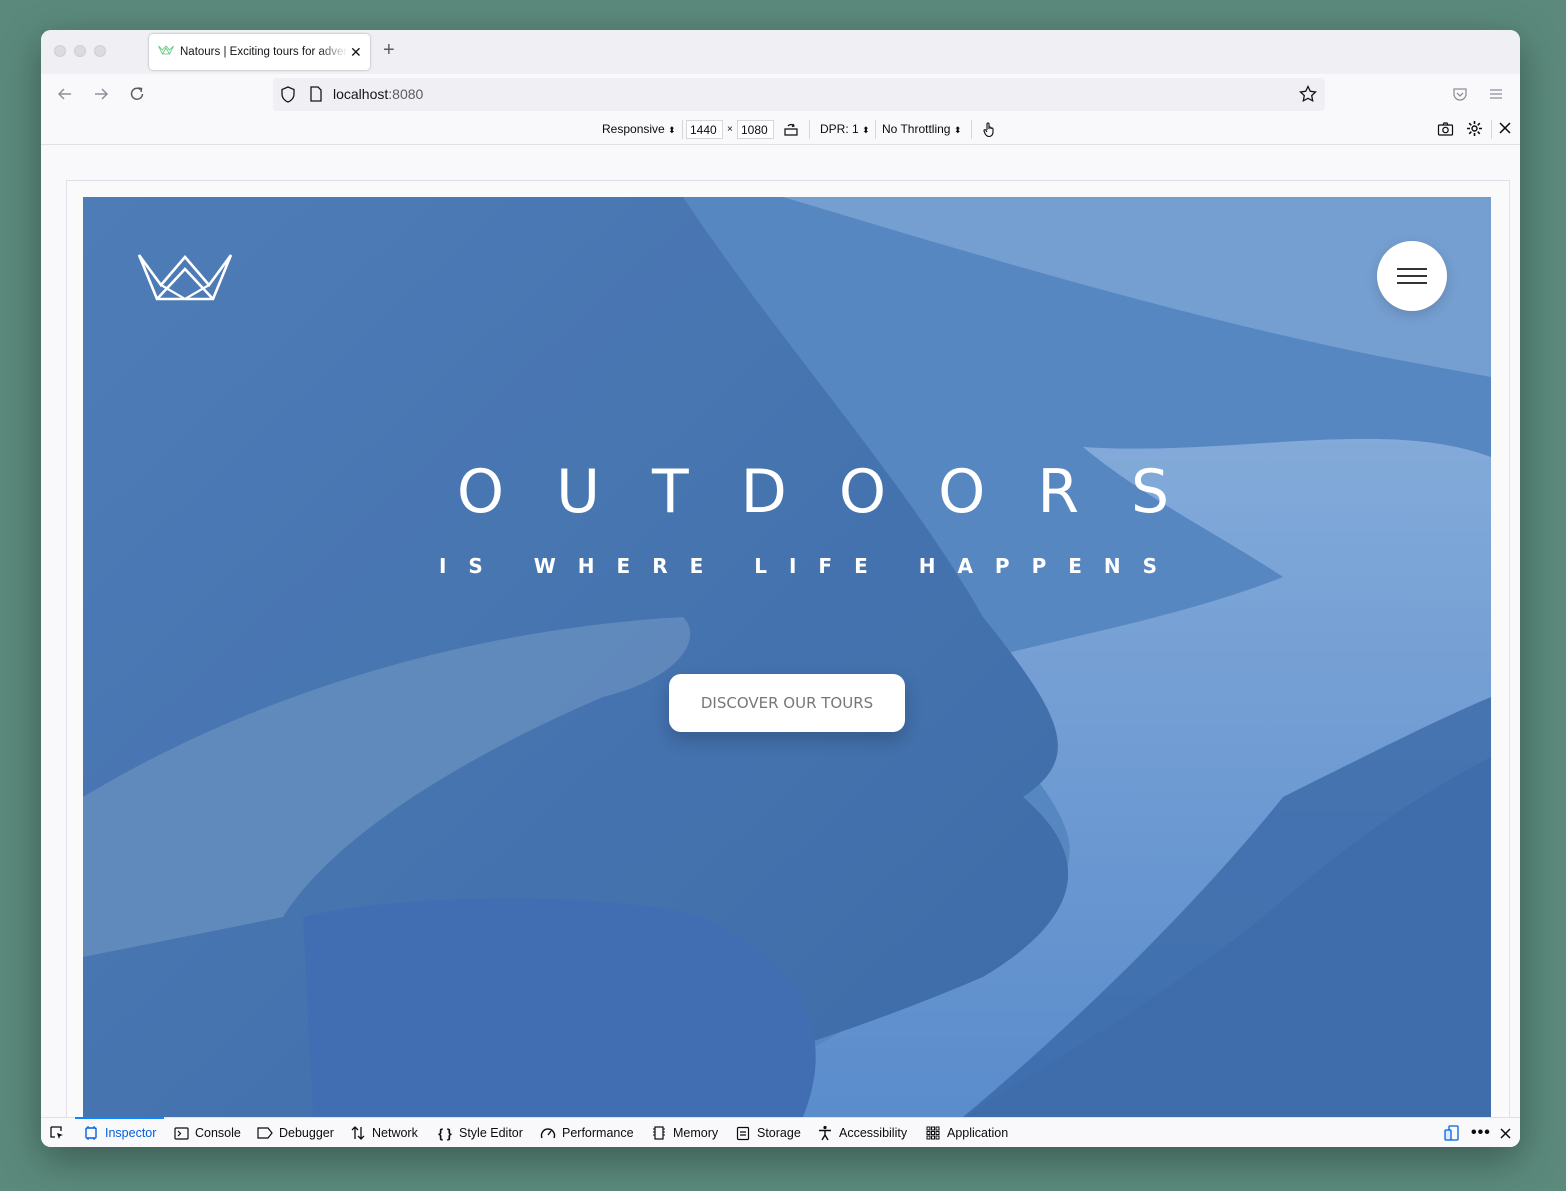 This screenshot has width=1566, height=1191. Describe the element at coordinates (743, 1133) in the screenshot. I see `storage-icon` at that location.